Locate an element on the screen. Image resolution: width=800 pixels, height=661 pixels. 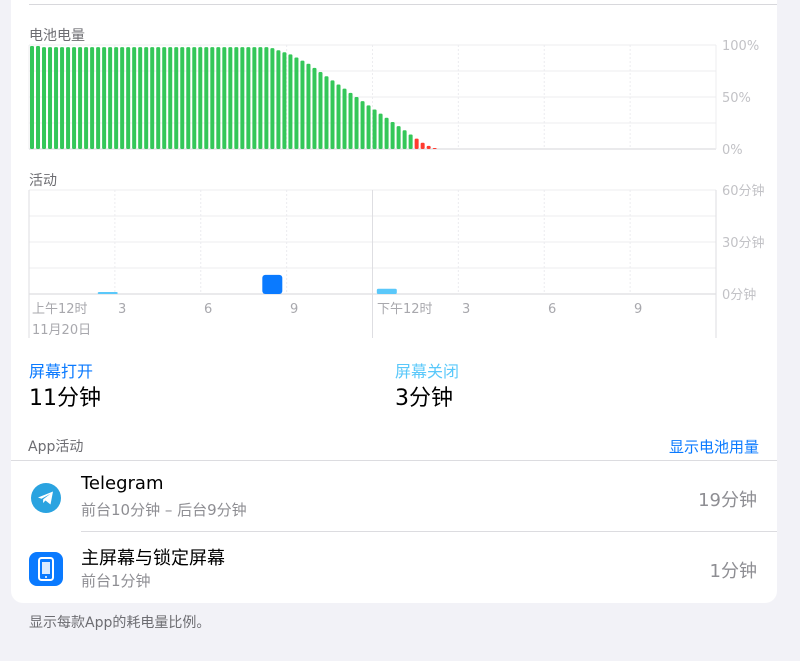
app-detail: 前台10分钟 – 后台9分钟 is located at coordinates (164, 510).